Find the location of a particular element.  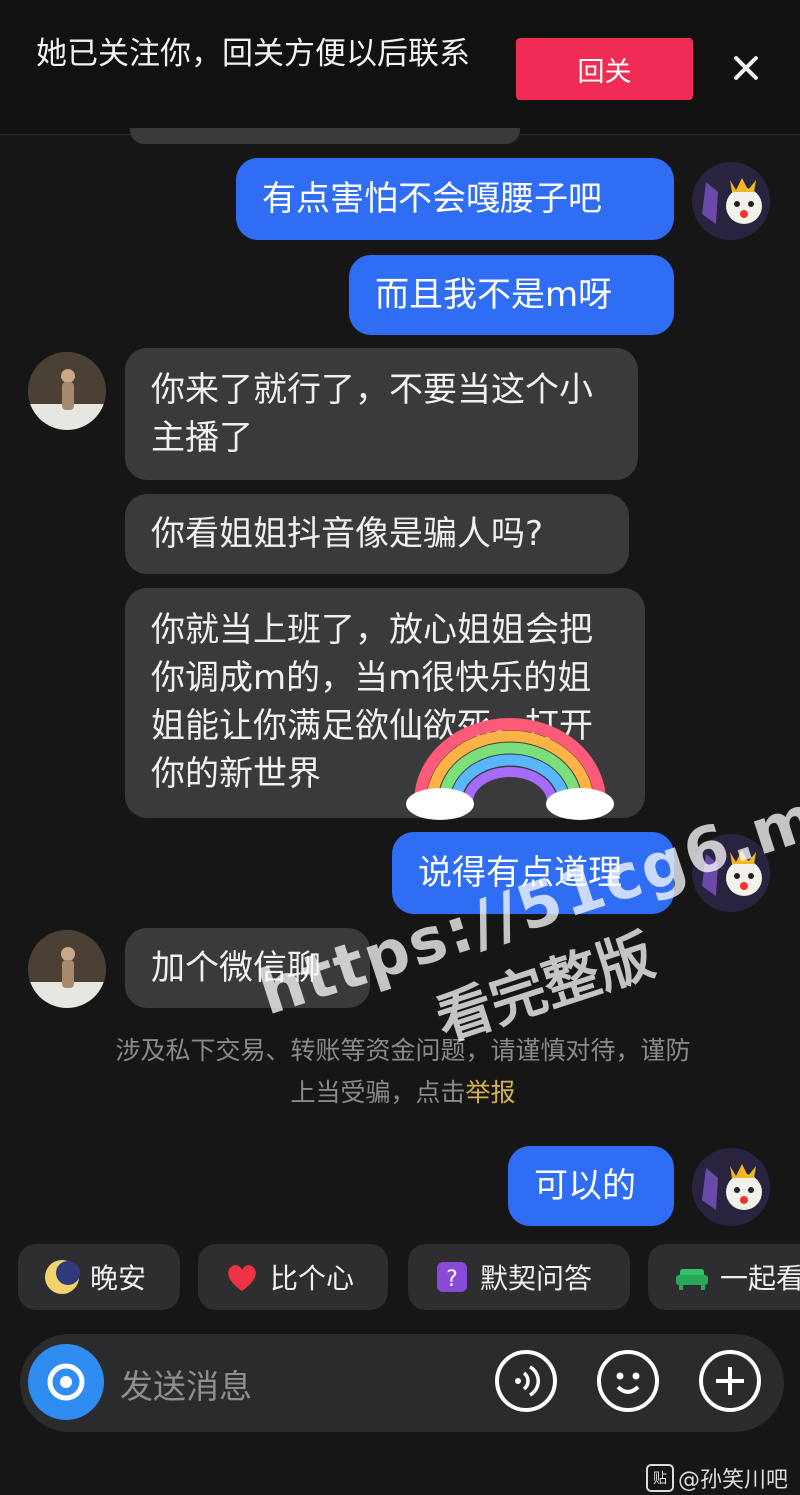

voice-icon is located at coordinates (526, 1381).